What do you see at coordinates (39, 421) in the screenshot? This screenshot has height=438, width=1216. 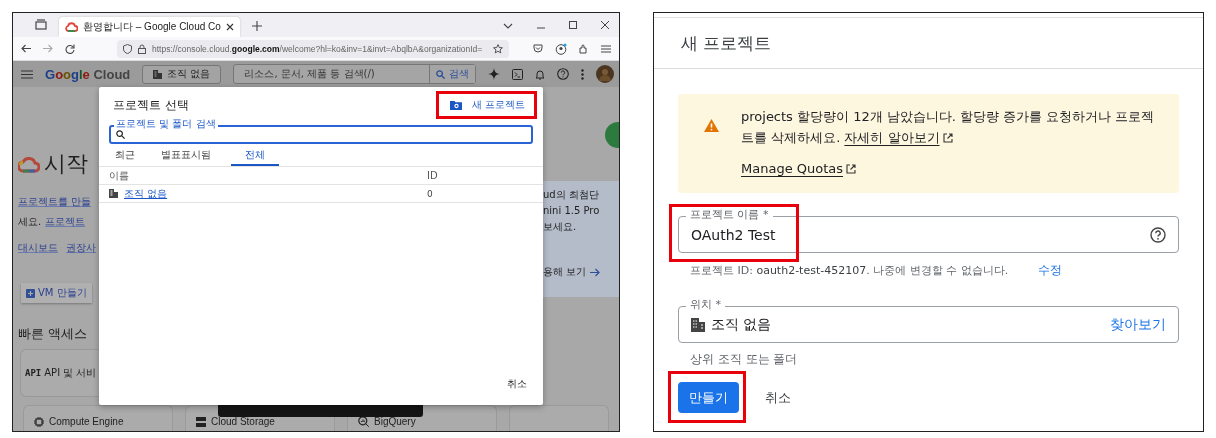 I see `chip-icon` at bounding box center [39, 421].